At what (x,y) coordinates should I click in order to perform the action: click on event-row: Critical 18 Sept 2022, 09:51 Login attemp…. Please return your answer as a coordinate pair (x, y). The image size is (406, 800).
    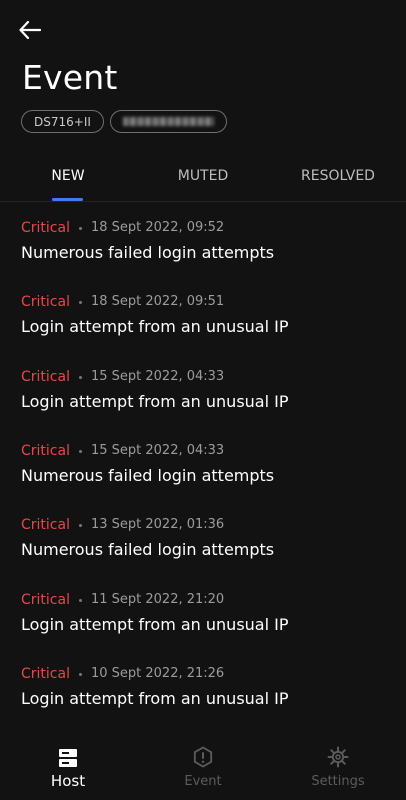
    Looking at the image, I should click on (203, 322).